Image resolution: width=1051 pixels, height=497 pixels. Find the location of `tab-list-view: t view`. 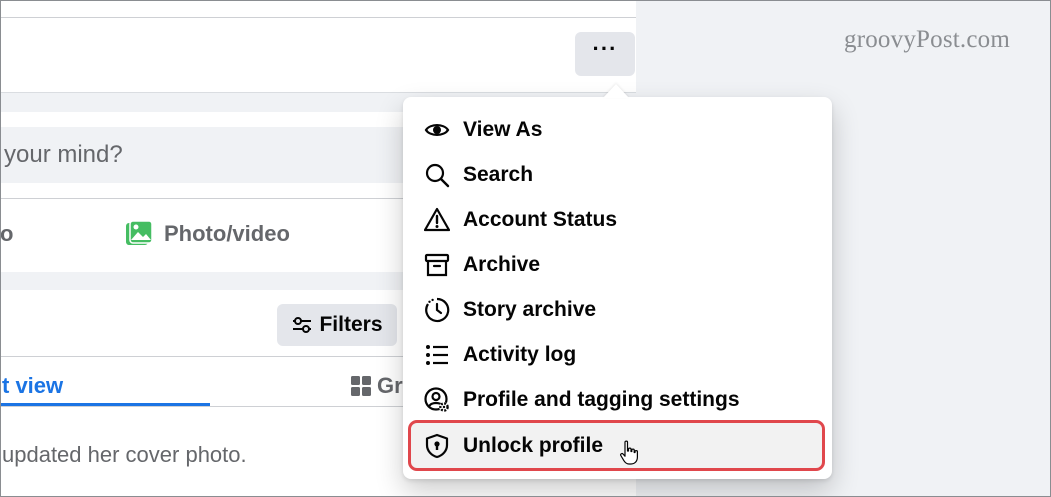

tab-list-view: t view is located at coordinates (31, 386).